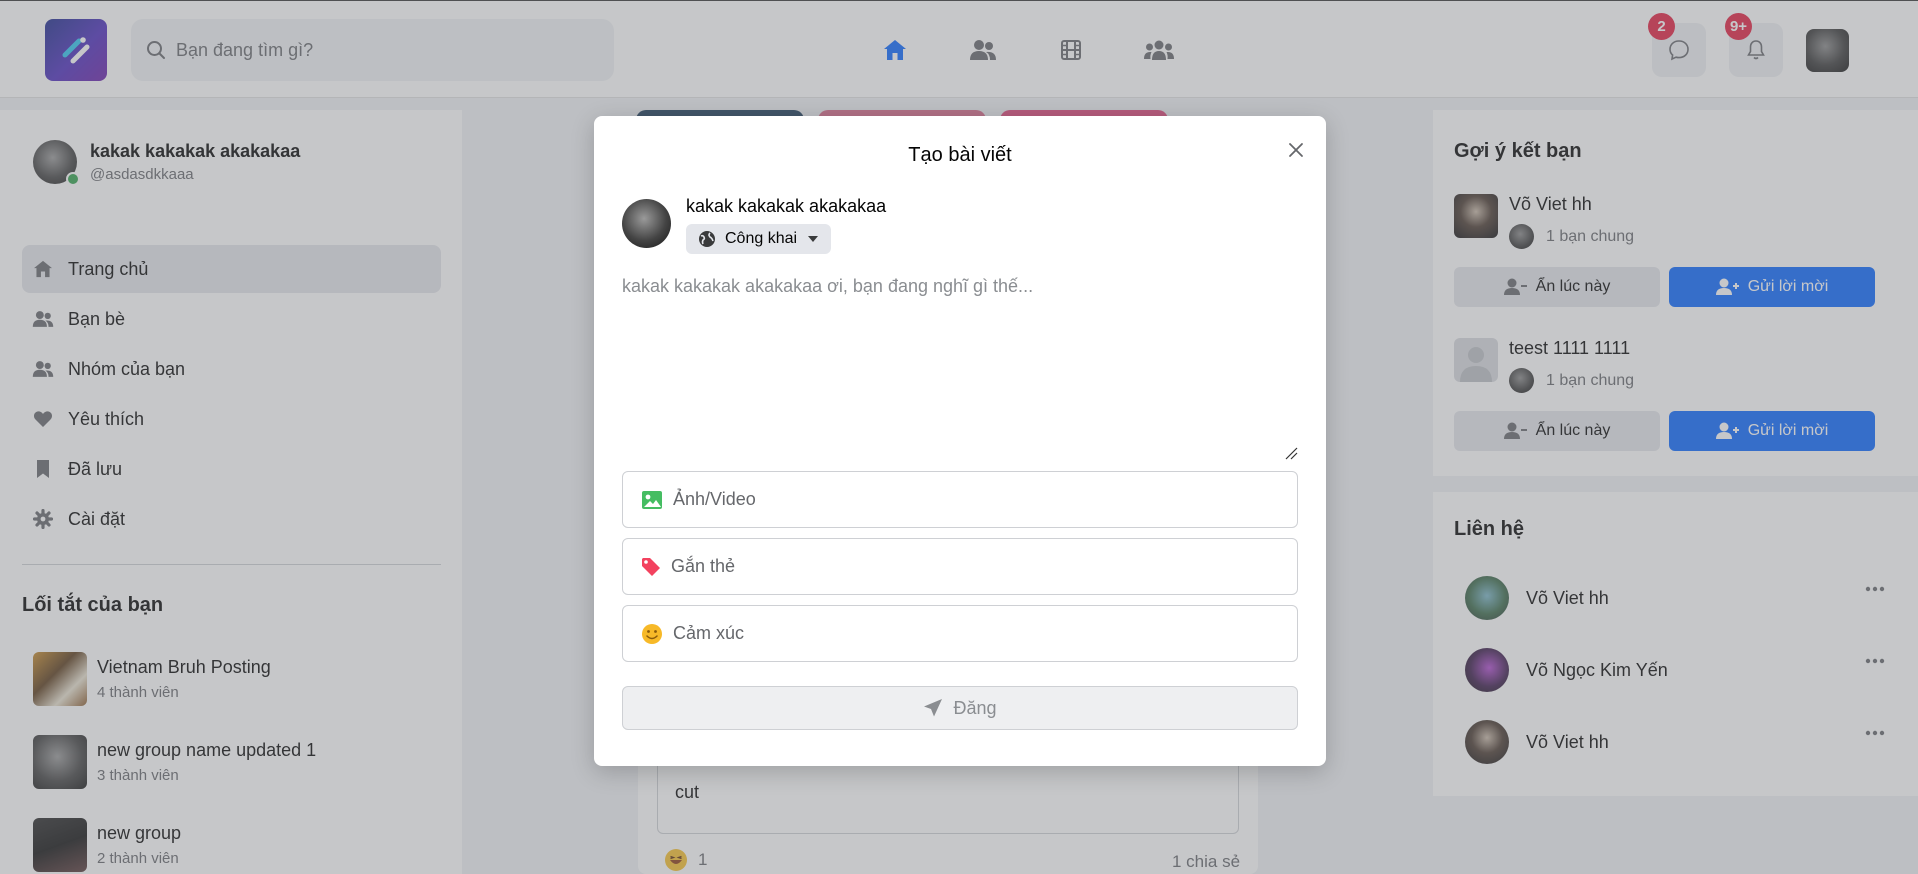 The height and width of the screenshot is (874, 1918). What do you see at coordinates (960, 633) in the screenshot?
I see `feeling-button: Cảm xúc` at bounding box center [960, 633].